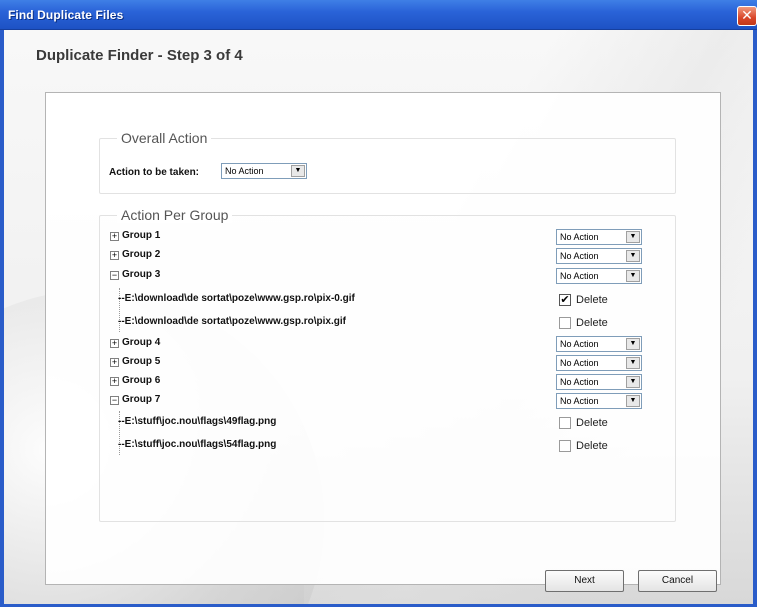  Describe the element at coordinates (244, 171) in the screenshot. I see `overall-action-value: No Action` at that location.